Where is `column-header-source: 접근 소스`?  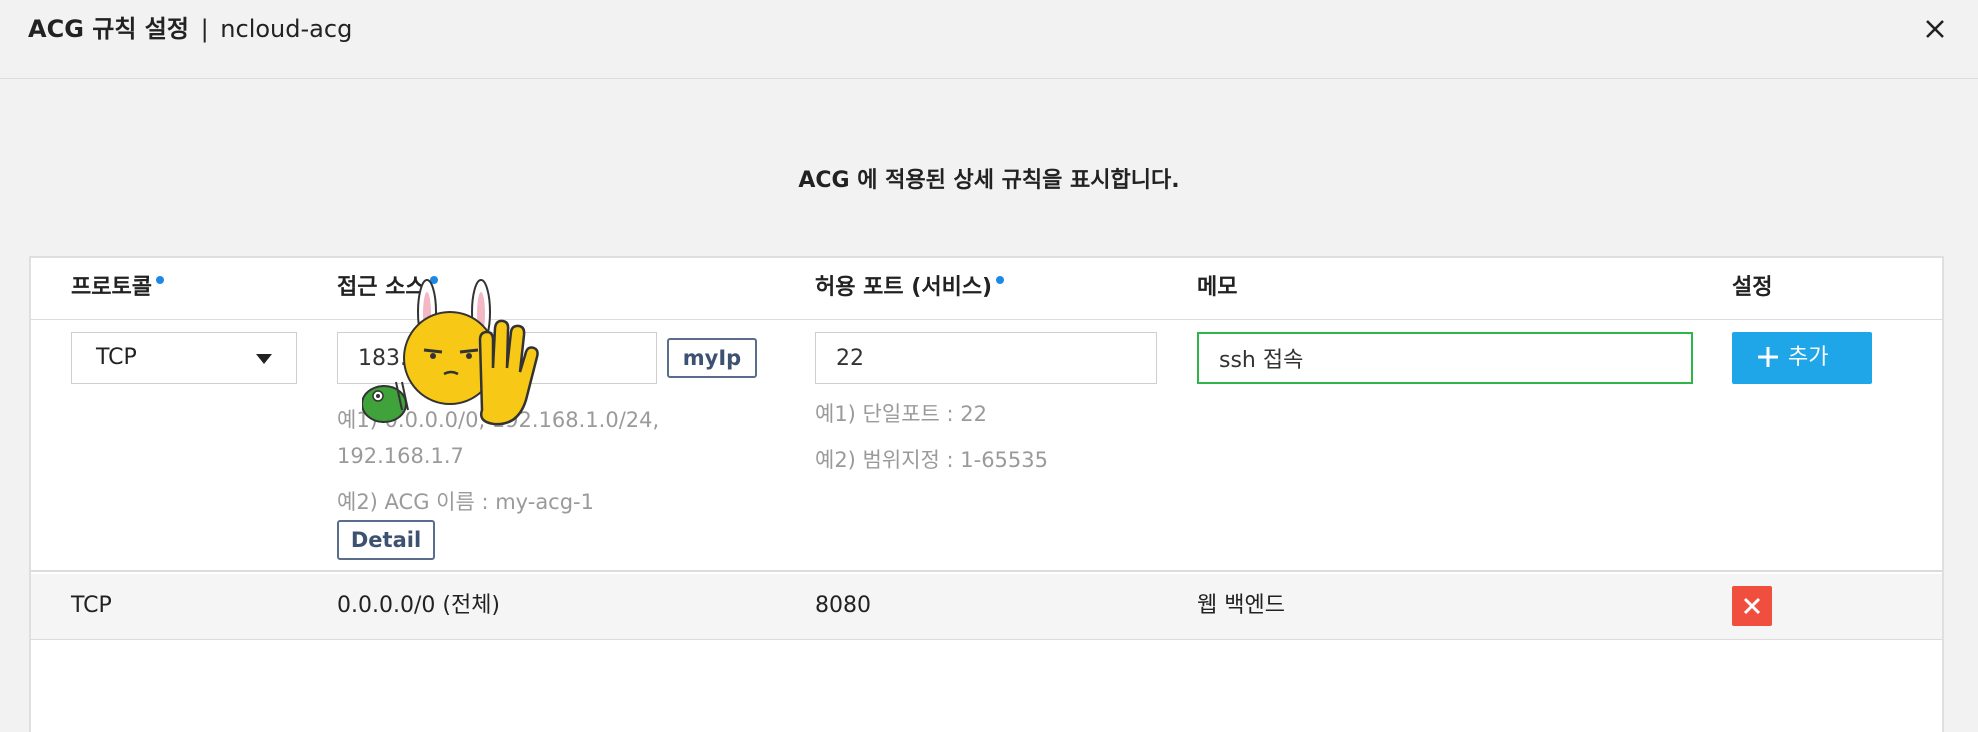 column-header-source: 접근 소스 is located at coordinates (387, 288).